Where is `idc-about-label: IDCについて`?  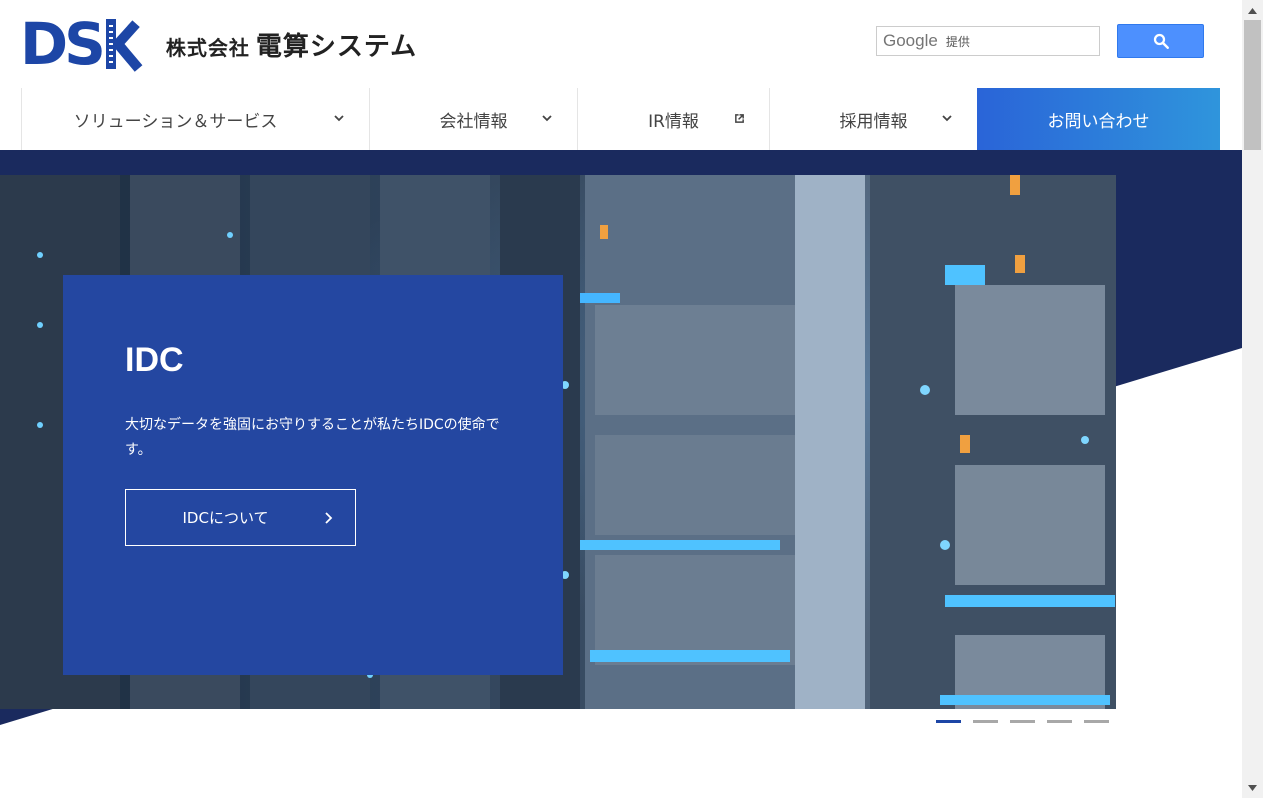 idc-about-label: IDCについて is located at coordinates (225, 518).